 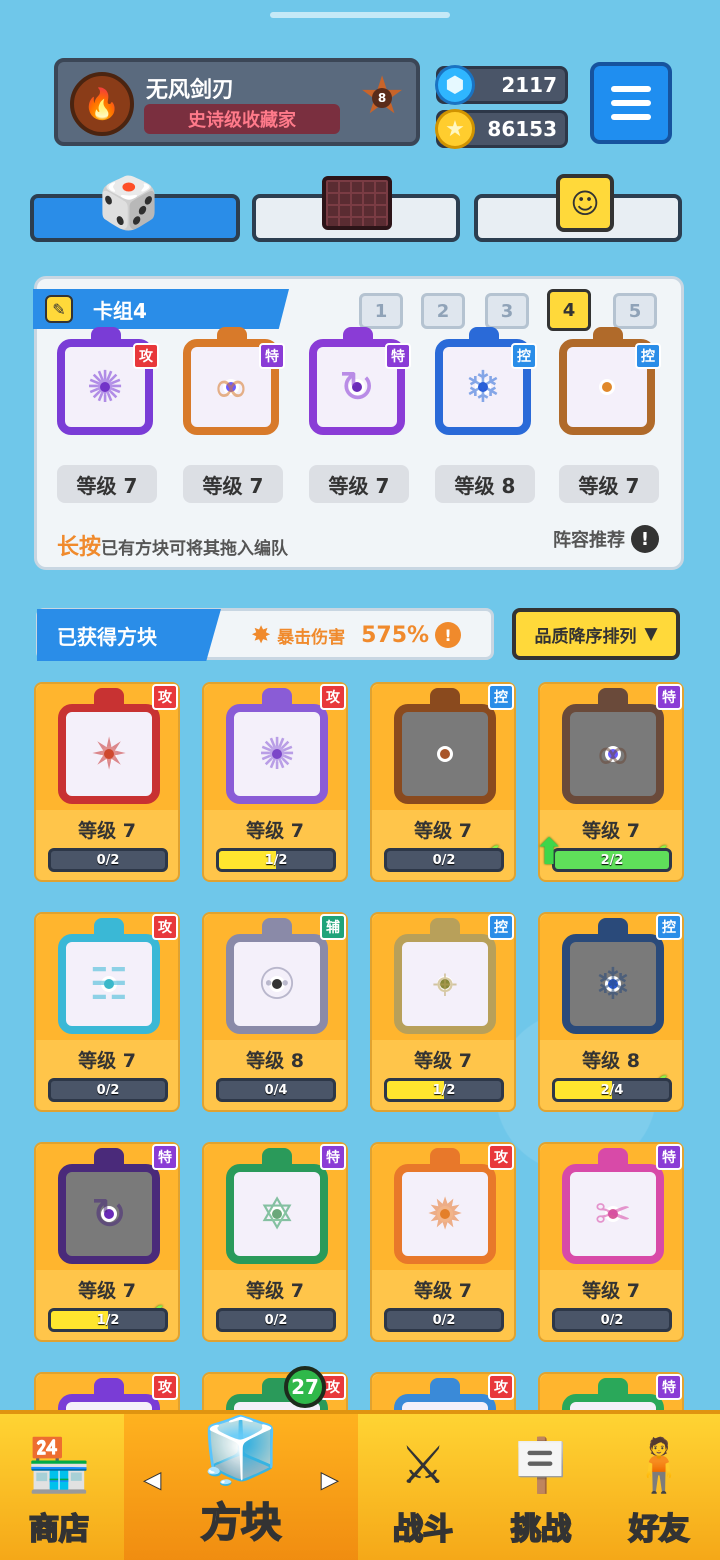 I want to click on nav-shop-label: 商店, so click(x=59, y=1529).